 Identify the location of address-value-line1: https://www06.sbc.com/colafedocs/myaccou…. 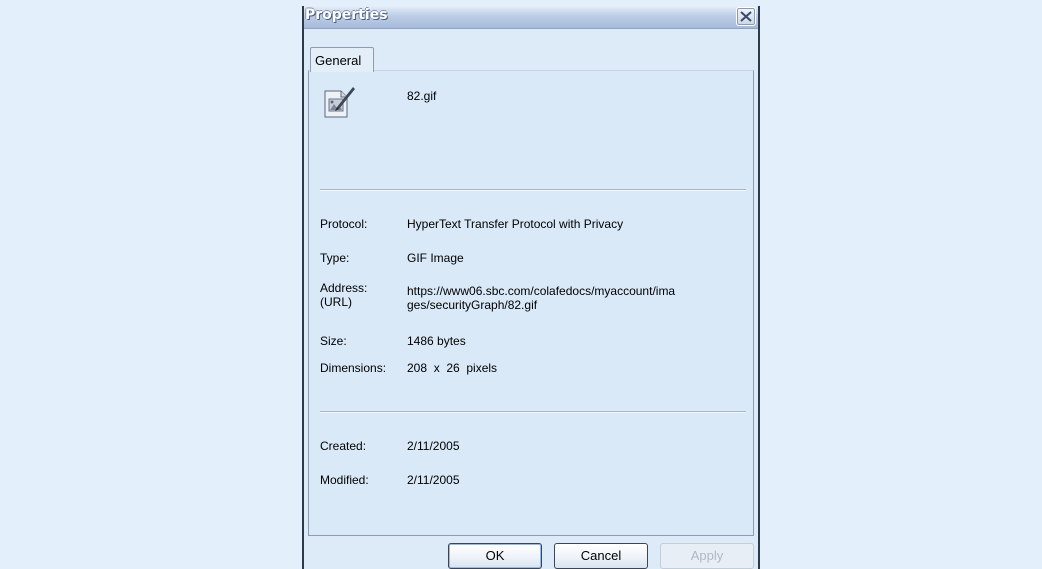
(541, 291).